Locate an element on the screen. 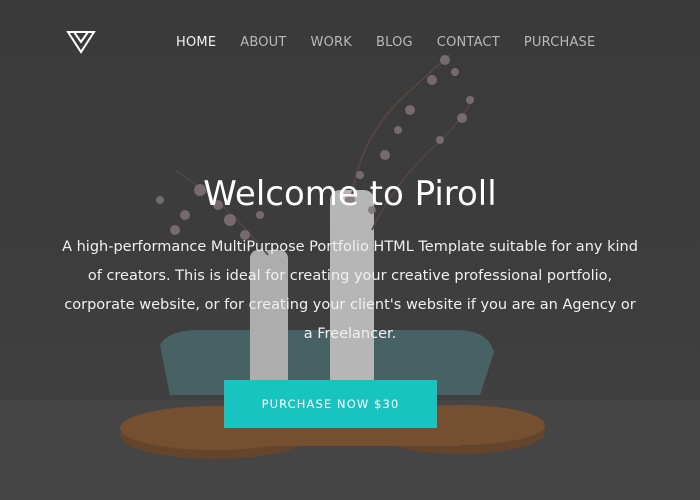  purchase-now-button: PURCHASE NOW $30 is located at coordinates (330, 404).